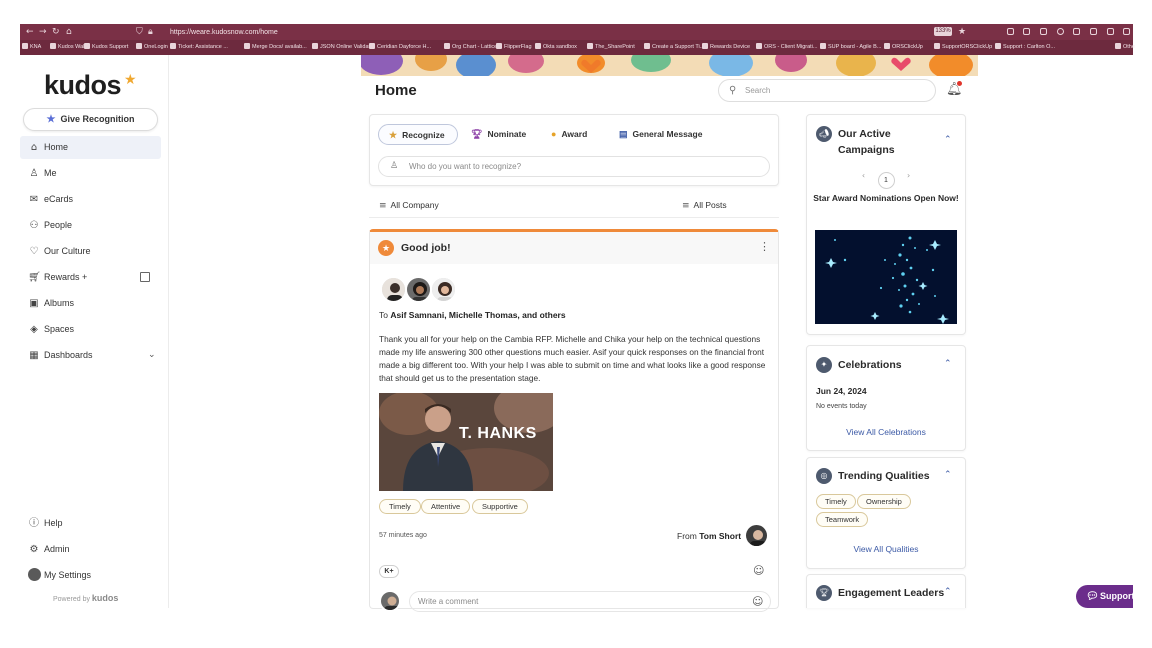 The image size is (1152, 648). What do you see at coordinates (394, 166) in the screenshot?
I see `user-icon: ♙` at bounding box center [394, 166].